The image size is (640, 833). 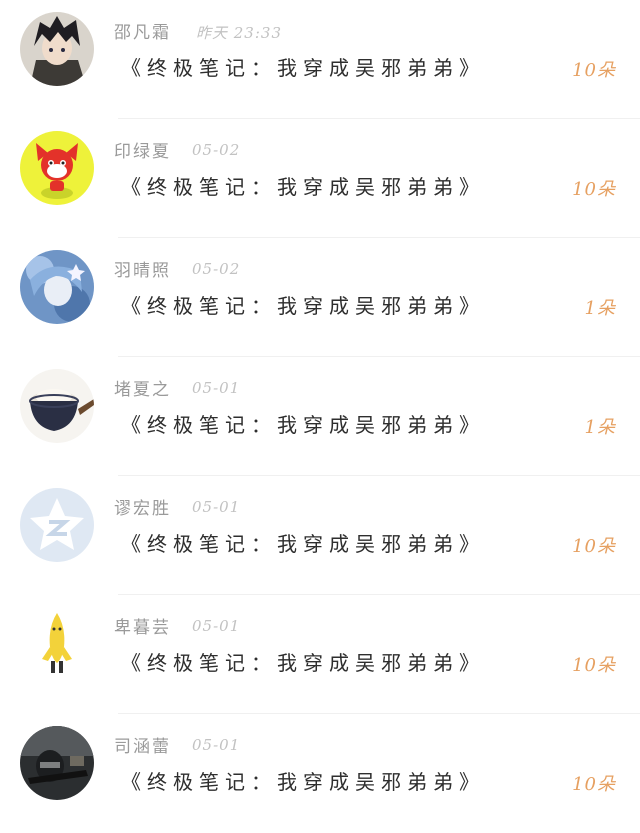 I want to click on sender-name: 谬宏胜, so click(x=142, y=509).